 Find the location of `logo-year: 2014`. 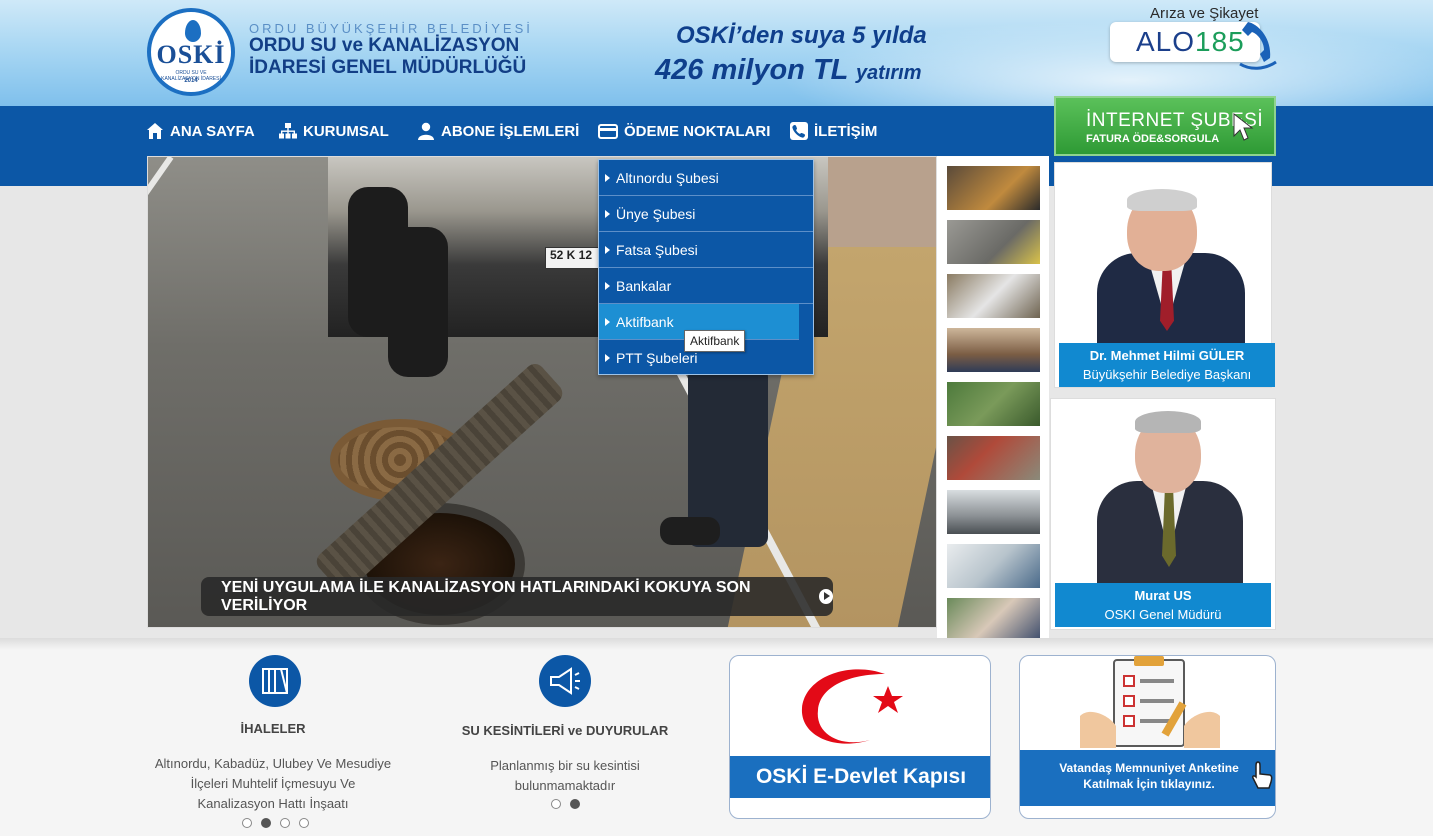

logo-year: 2014 is located at coordinates (191, 81).